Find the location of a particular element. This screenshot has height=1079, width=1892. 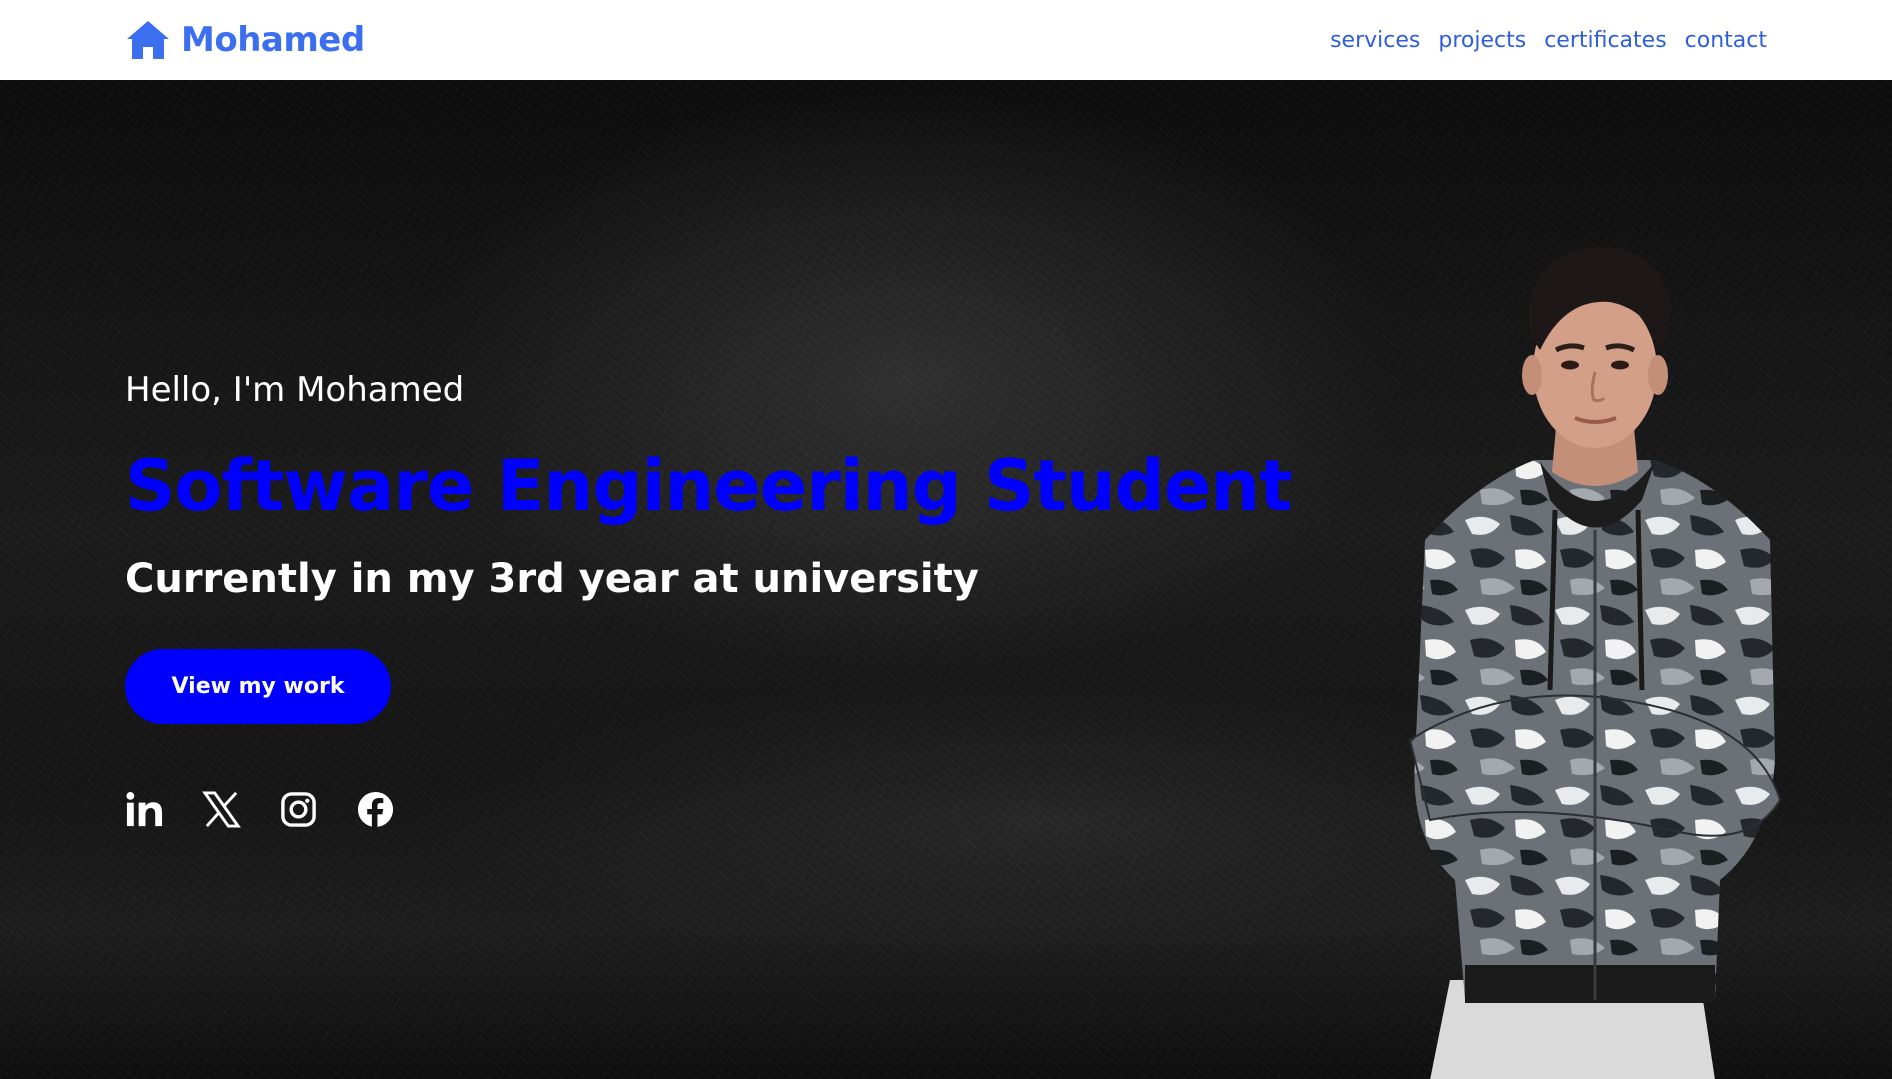

linkedin-icon is located at coordinates (144, 809).